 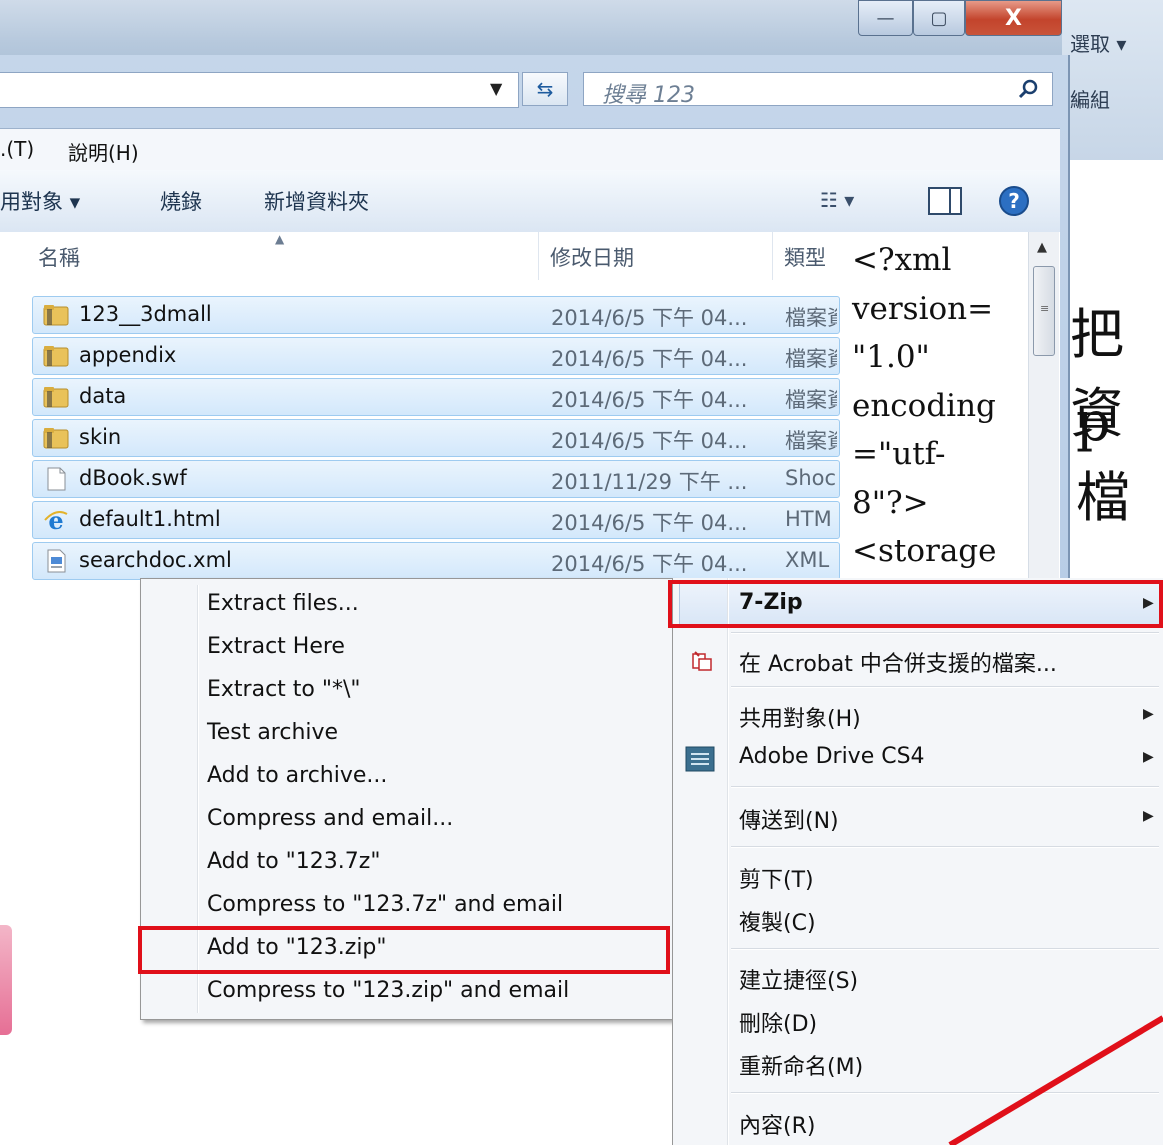 I want to click on file-icon, so click(x=56, y=479).